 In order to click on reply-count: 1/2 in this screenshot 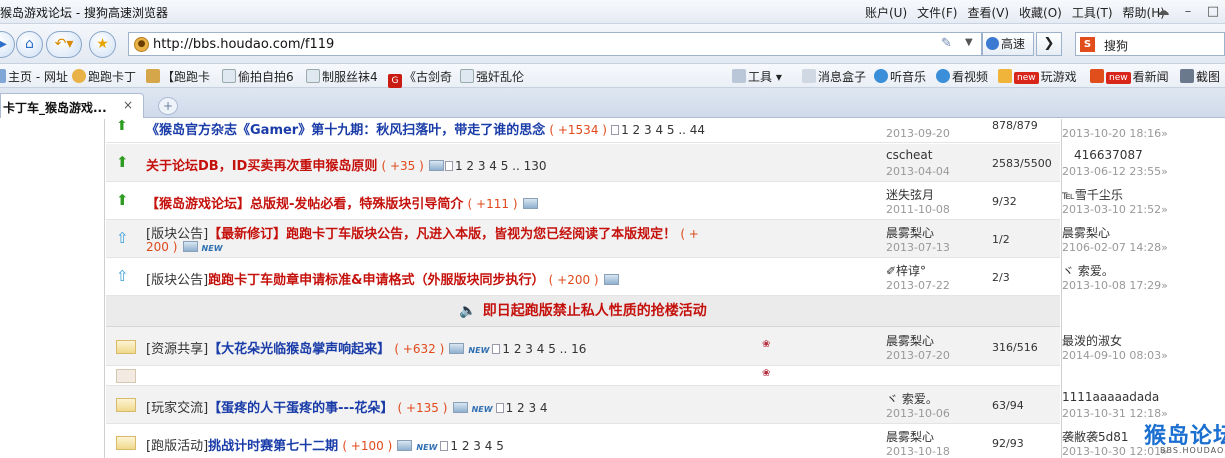, I will do `click(1001, 239)`.